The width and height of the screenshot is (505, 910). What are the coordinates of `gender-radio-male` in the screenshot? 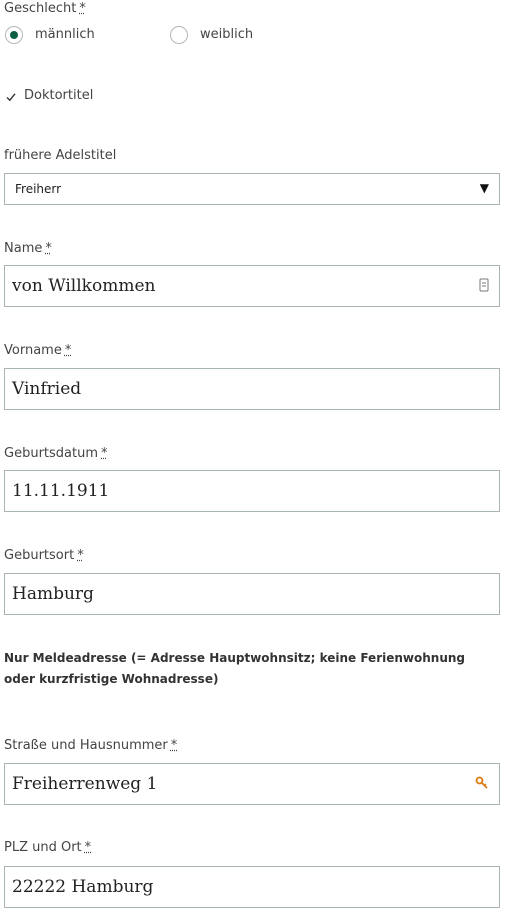 It's located at (14, 35).